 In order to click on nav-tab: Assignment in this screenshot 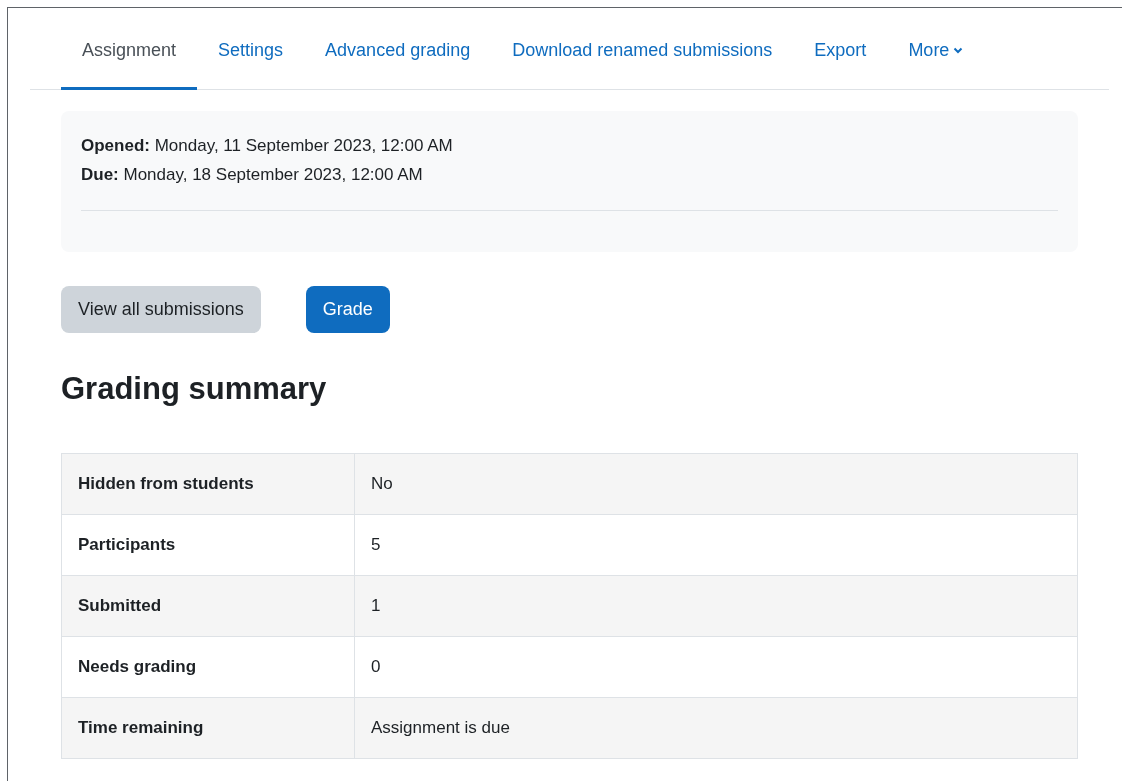, I will do `click(129, 60)`.